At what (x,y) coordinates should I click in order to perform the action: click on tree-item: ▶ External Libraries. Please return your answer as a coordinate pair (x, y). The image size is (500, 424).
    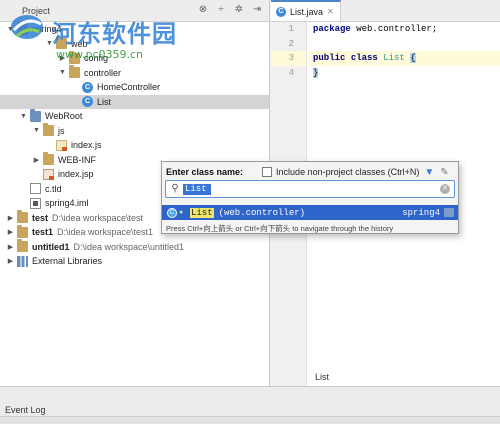
    Looking at the image, I should click on (134, 261).